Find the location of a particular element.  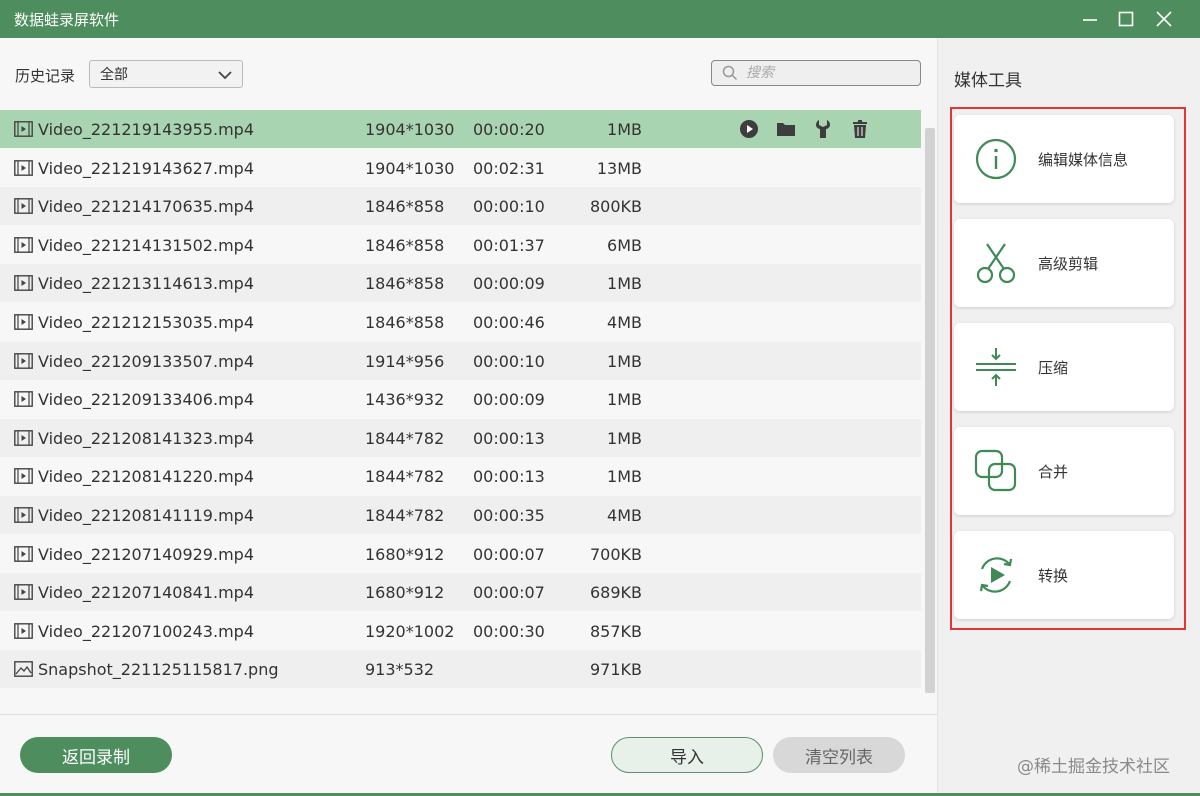

clear-list-button: 清空列表 is located at coordinates (839, 755).